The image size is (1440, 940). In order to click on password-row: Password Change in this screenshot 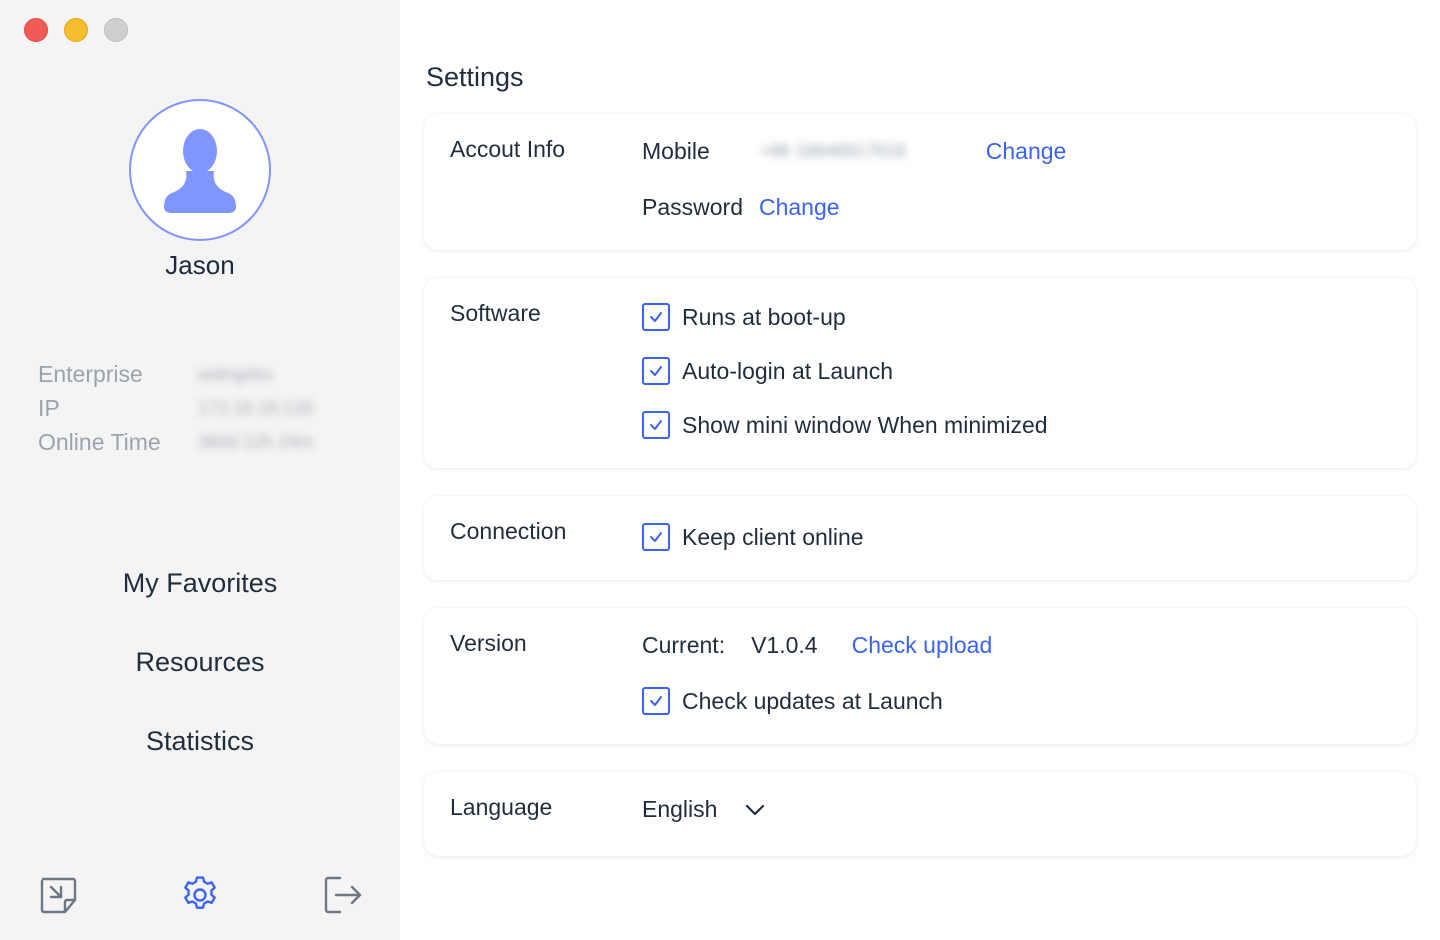, I will do `click(741, 207)`.